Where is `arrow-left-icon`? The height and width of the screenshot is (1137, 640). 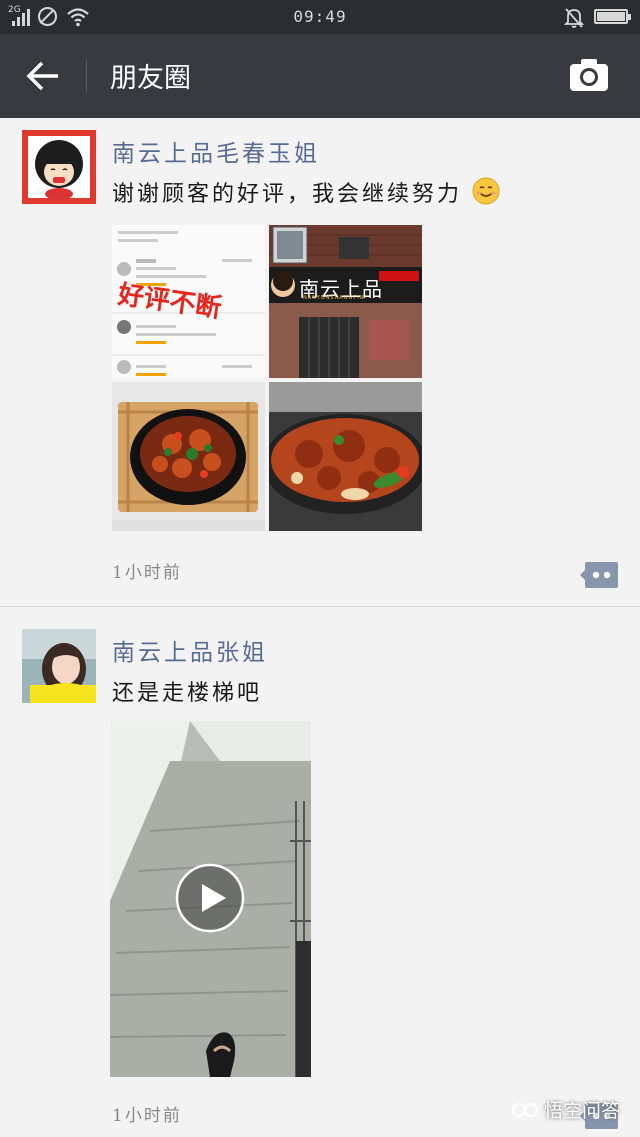
arrow-left-icon is located at coordinates (44, 76).